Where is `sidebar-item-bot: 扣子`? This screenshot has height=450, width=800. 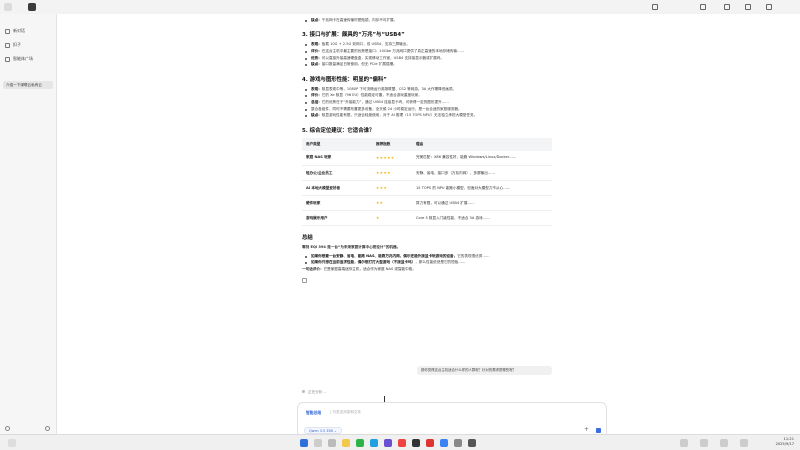 sidebar-item-bot: 扣子 is located at coordinates (13, 45).